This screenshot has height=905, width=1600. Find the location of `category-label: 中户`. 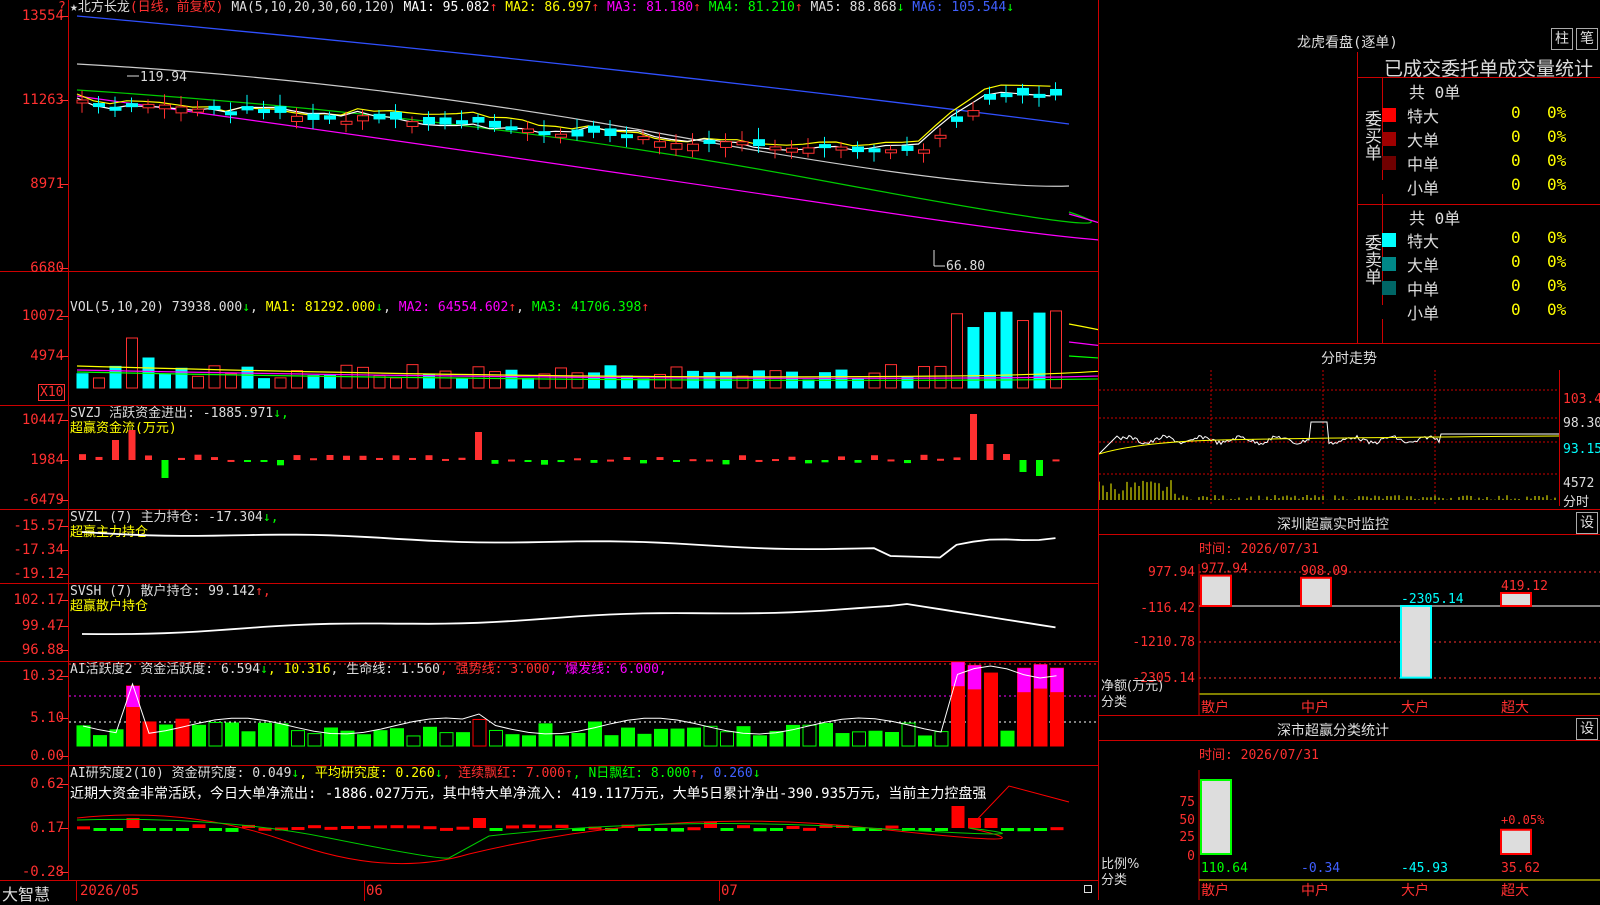

category-label: 中户 is located at coordinates (1315, 707).